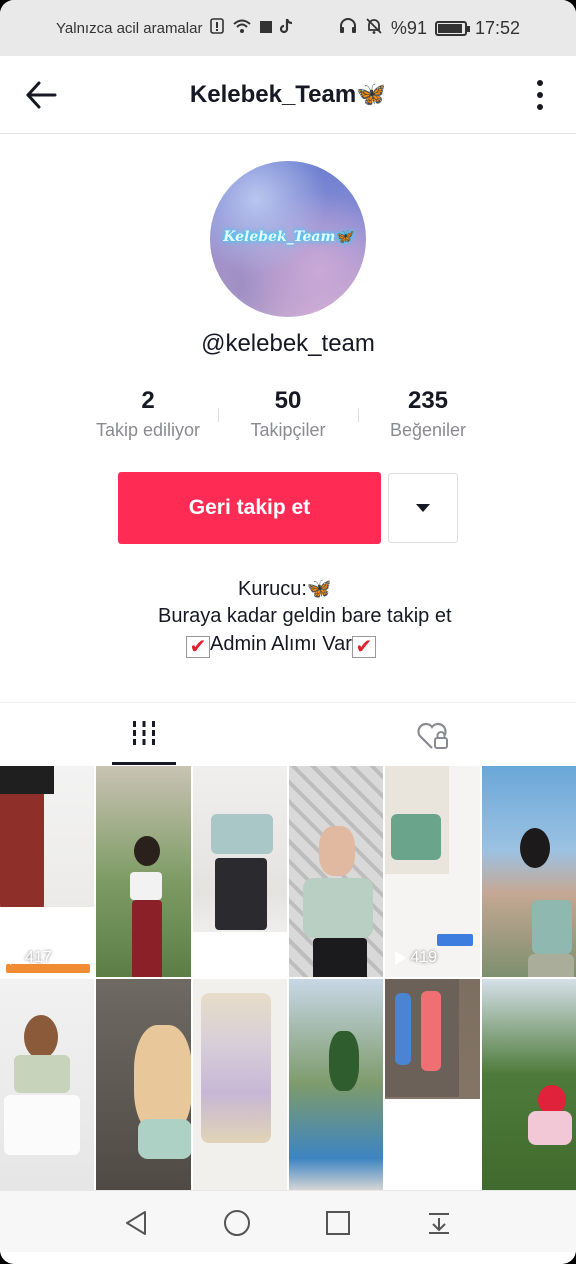 The image size is (576, 1264). I want to click on system-nav-bar, so click(288, 1221).